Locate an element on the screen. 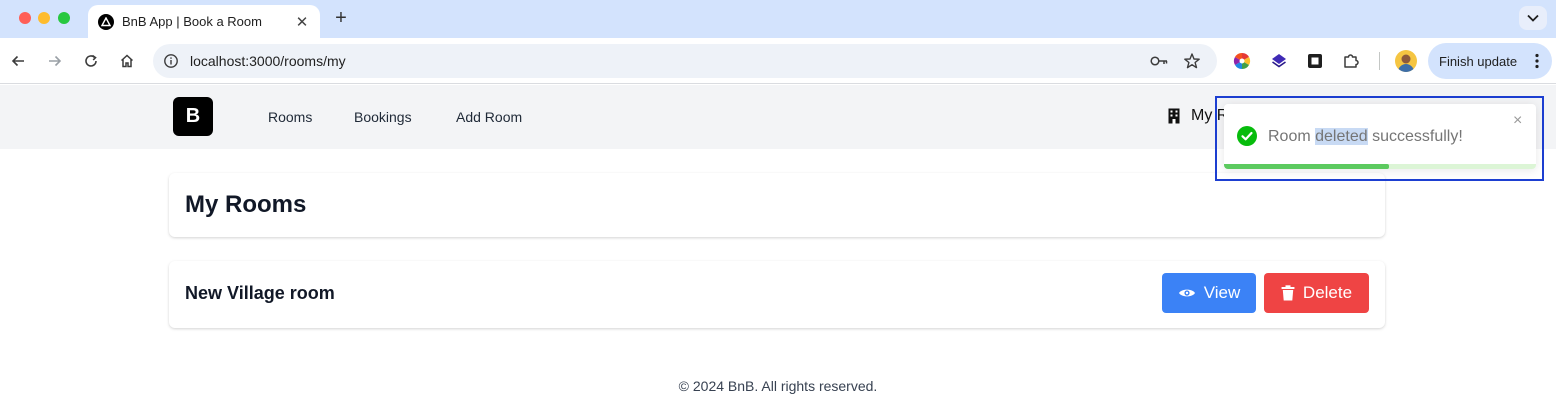 This screenshot has height=409, width=1556. toast-message: Room deleted successfully! is located at coordinates (1365, 136).